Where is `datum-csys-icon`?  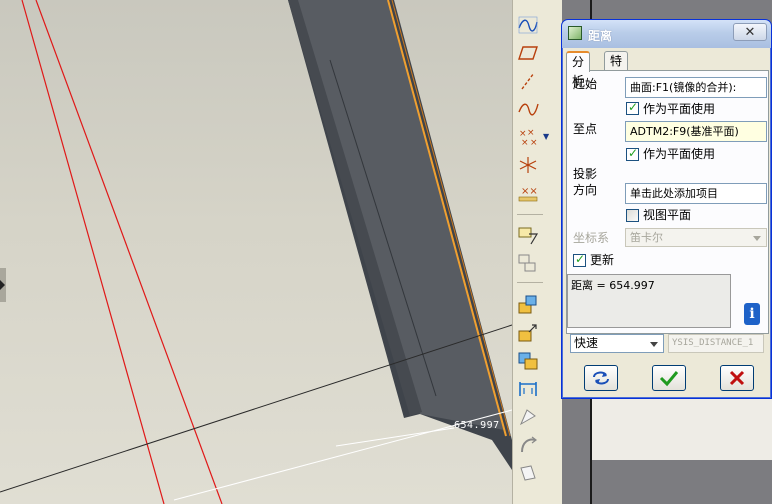
datum-csys-icon is located at coordinates (528, 165).